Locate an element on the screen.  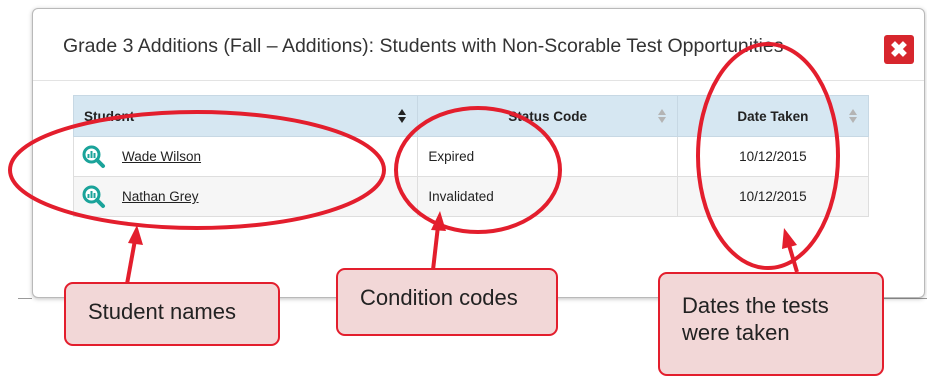
callout-text: Condition codes is located at coordinates (439, 297).